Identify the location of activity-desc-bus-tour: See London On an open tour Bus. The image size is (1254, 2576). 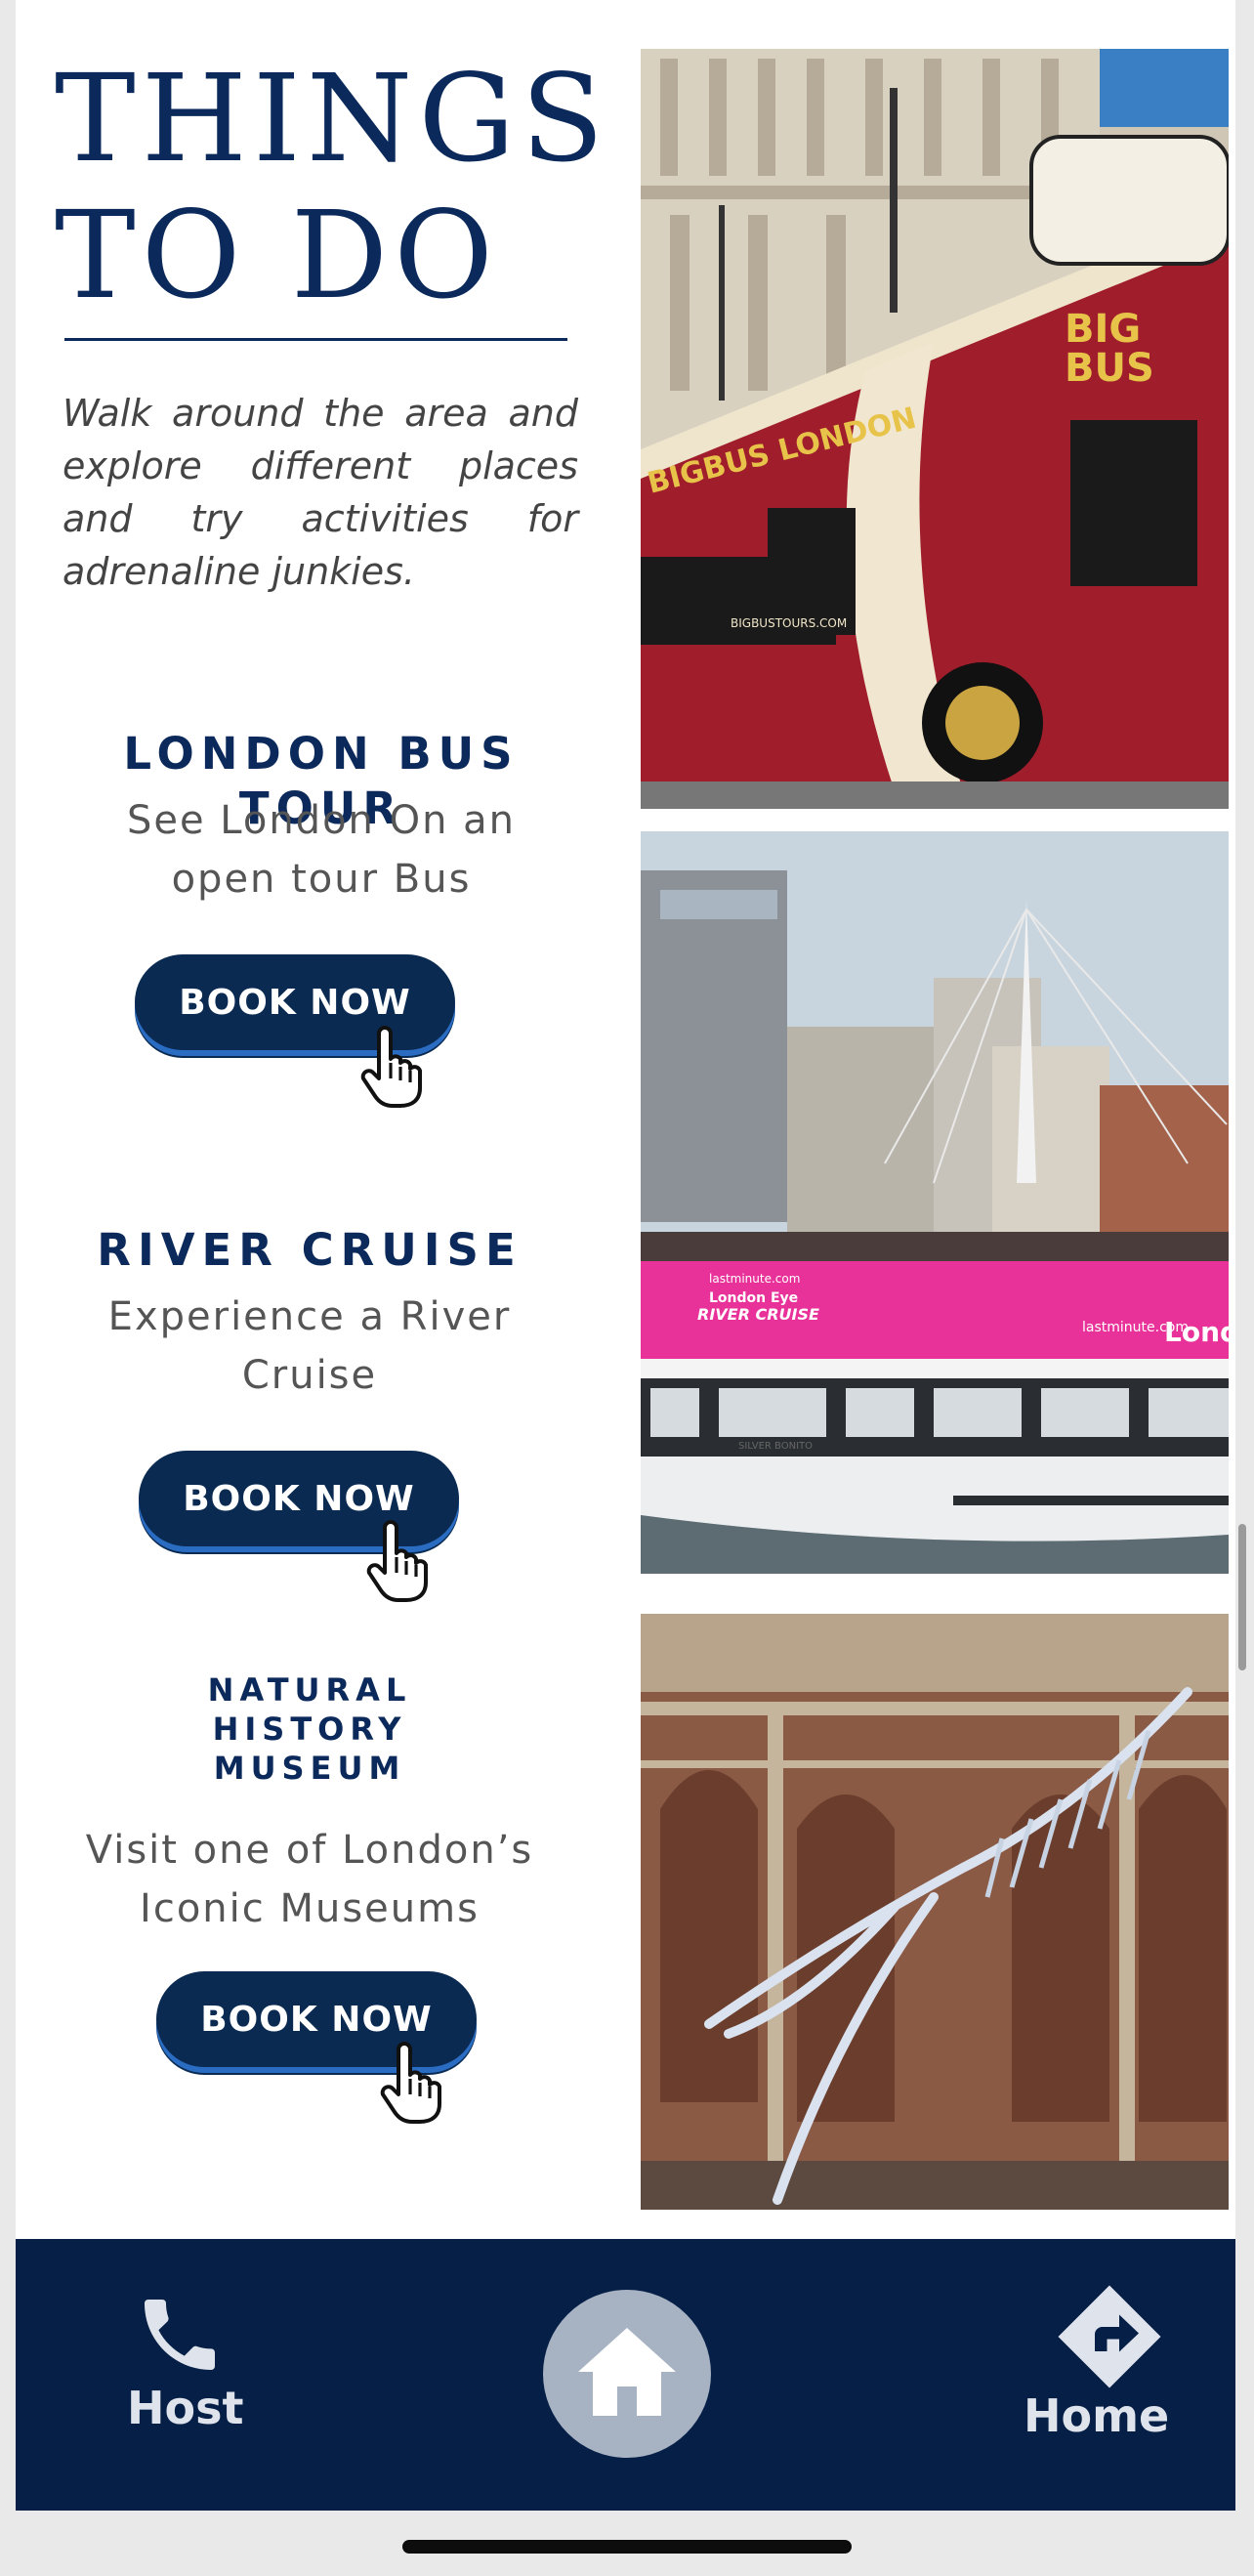
(321, 849).